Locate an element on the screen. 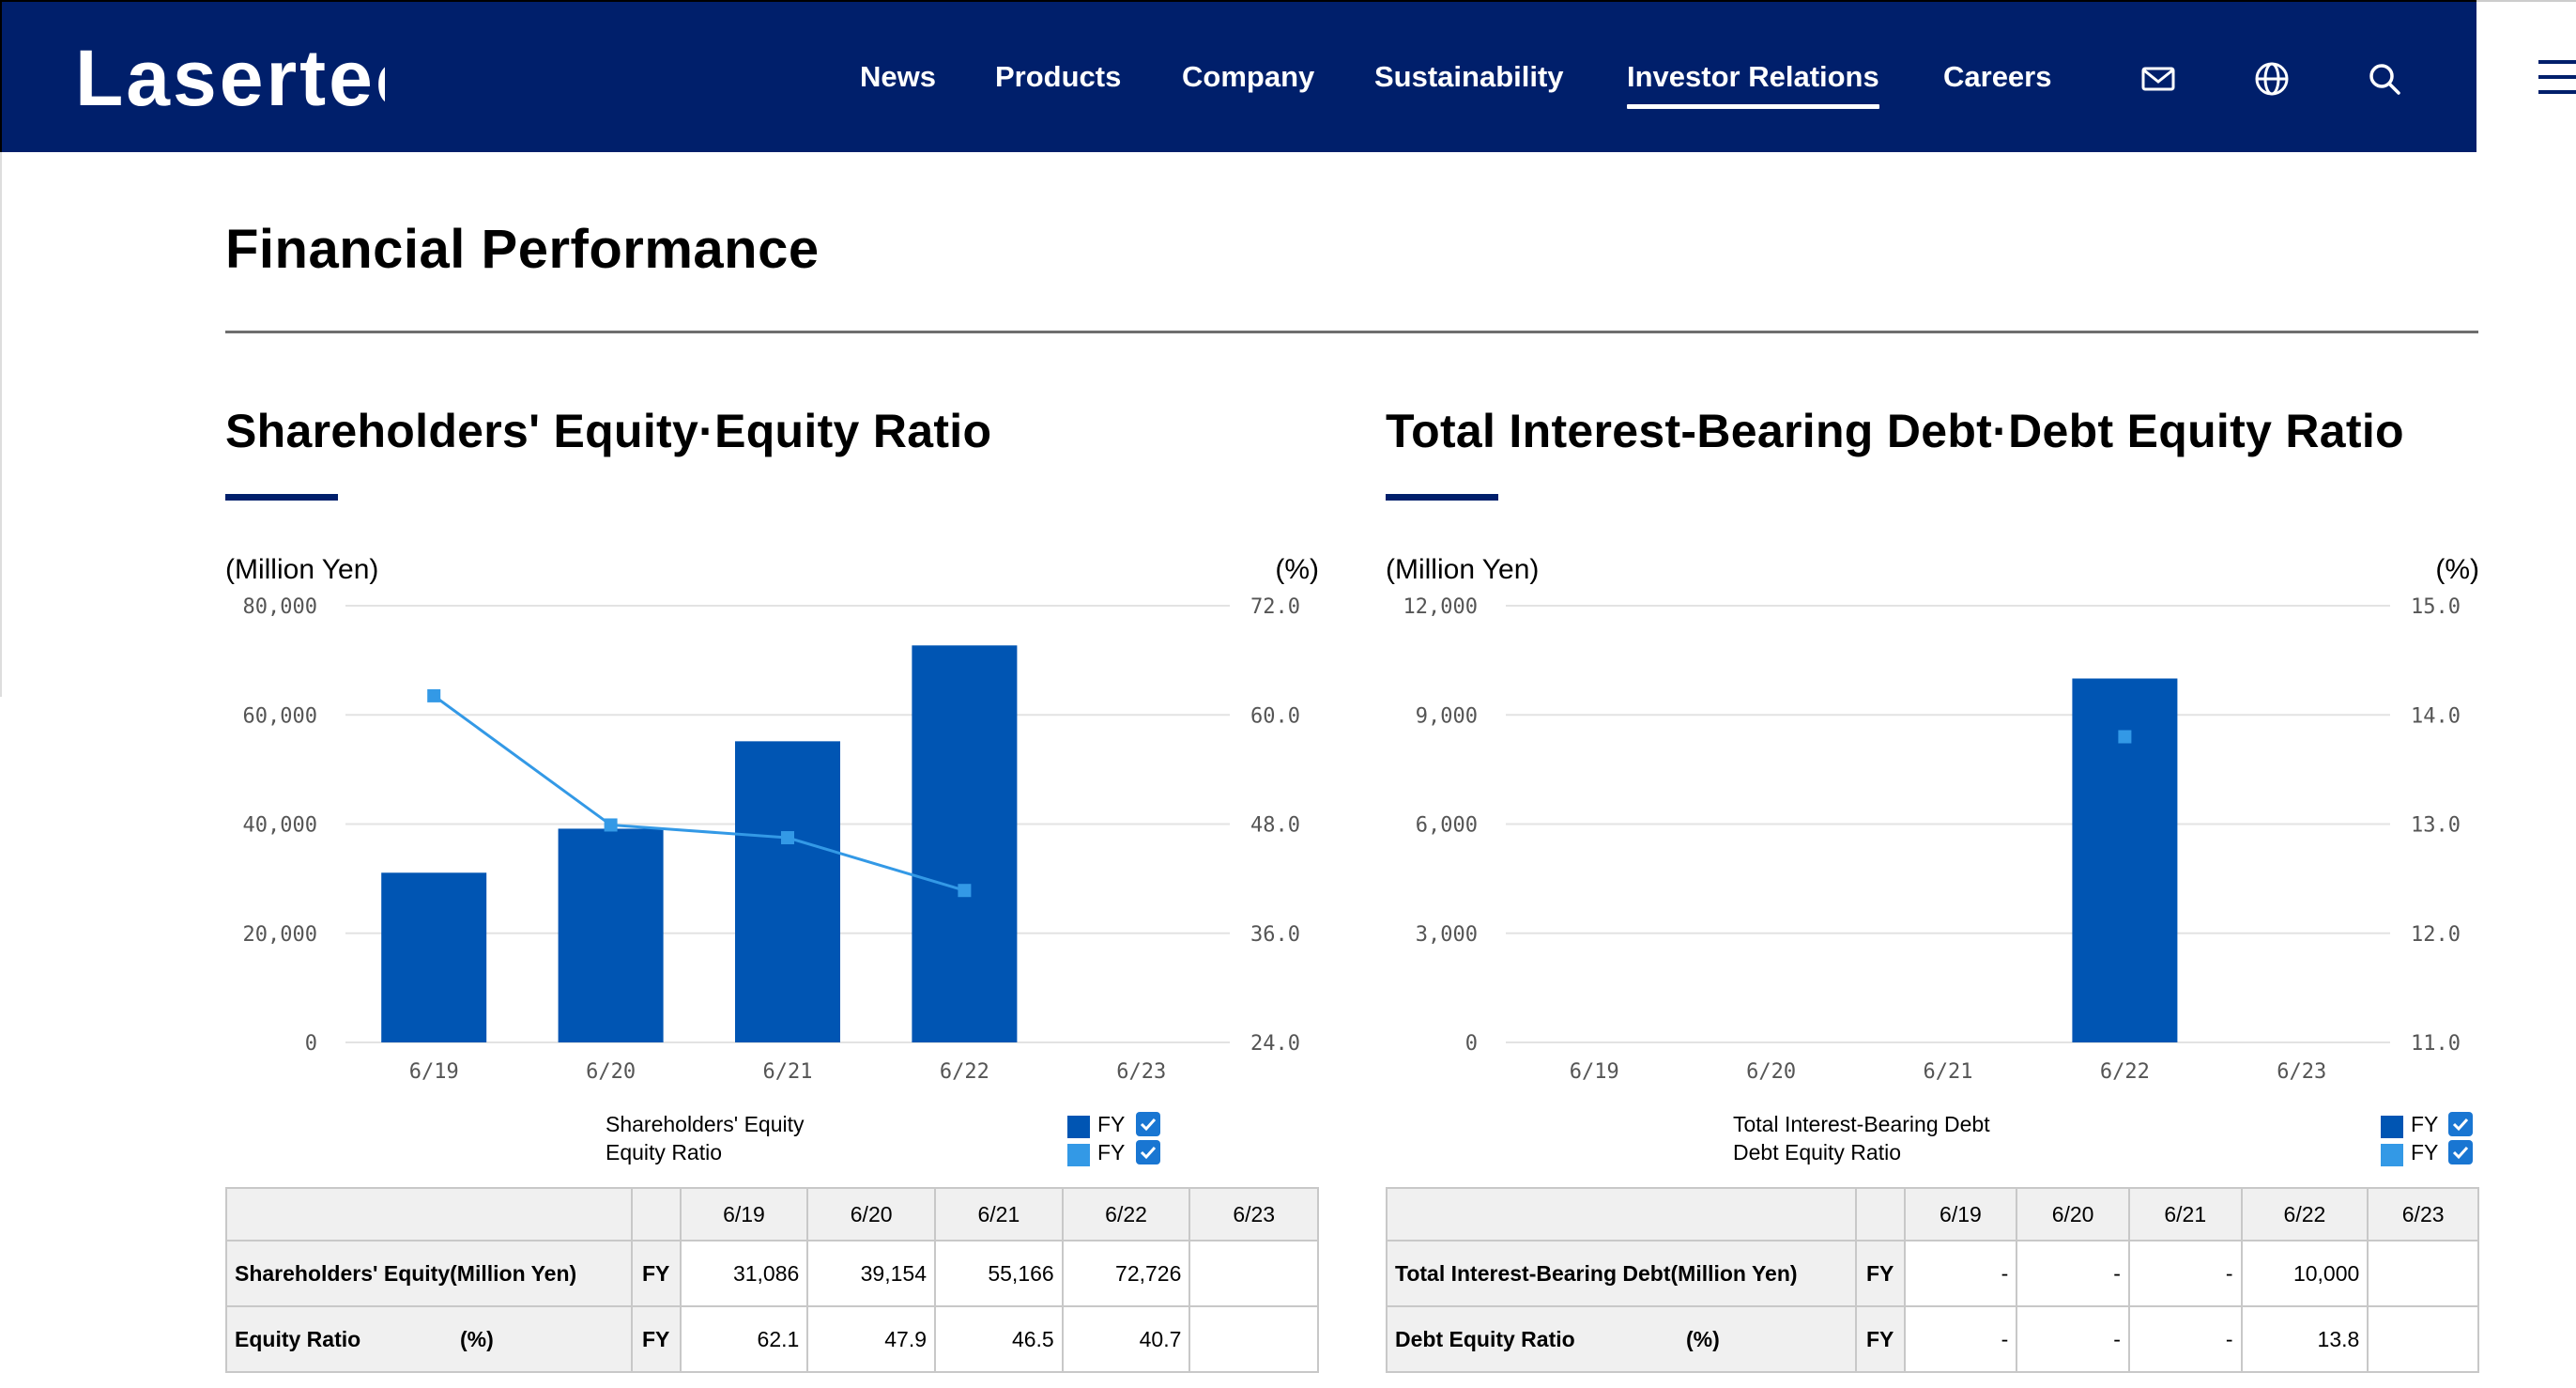 This screenshot has height=1388, width=2576. y-left-tick-label: 40,000 is located at coordinates (280, 826).